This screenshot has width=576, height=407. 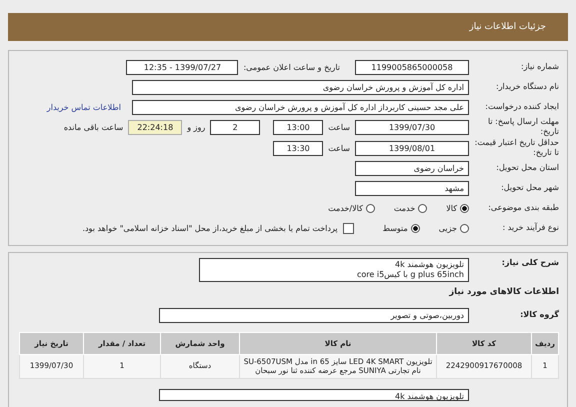 I want to click on buyer-field: اداره کل آموزش و پرورش خراسان رضوی, so click(x=300, y=87).